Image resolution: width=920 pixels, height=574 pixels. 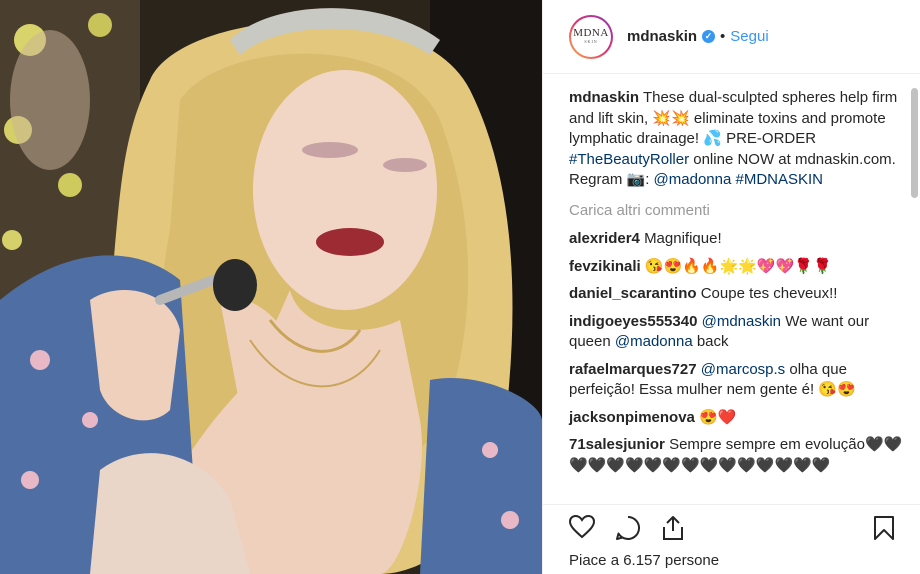 What do you see at coordinates (633, 293) in the screenshot?
I see `comment-username: daniel_scarantino` at bounding box center [633, 293].